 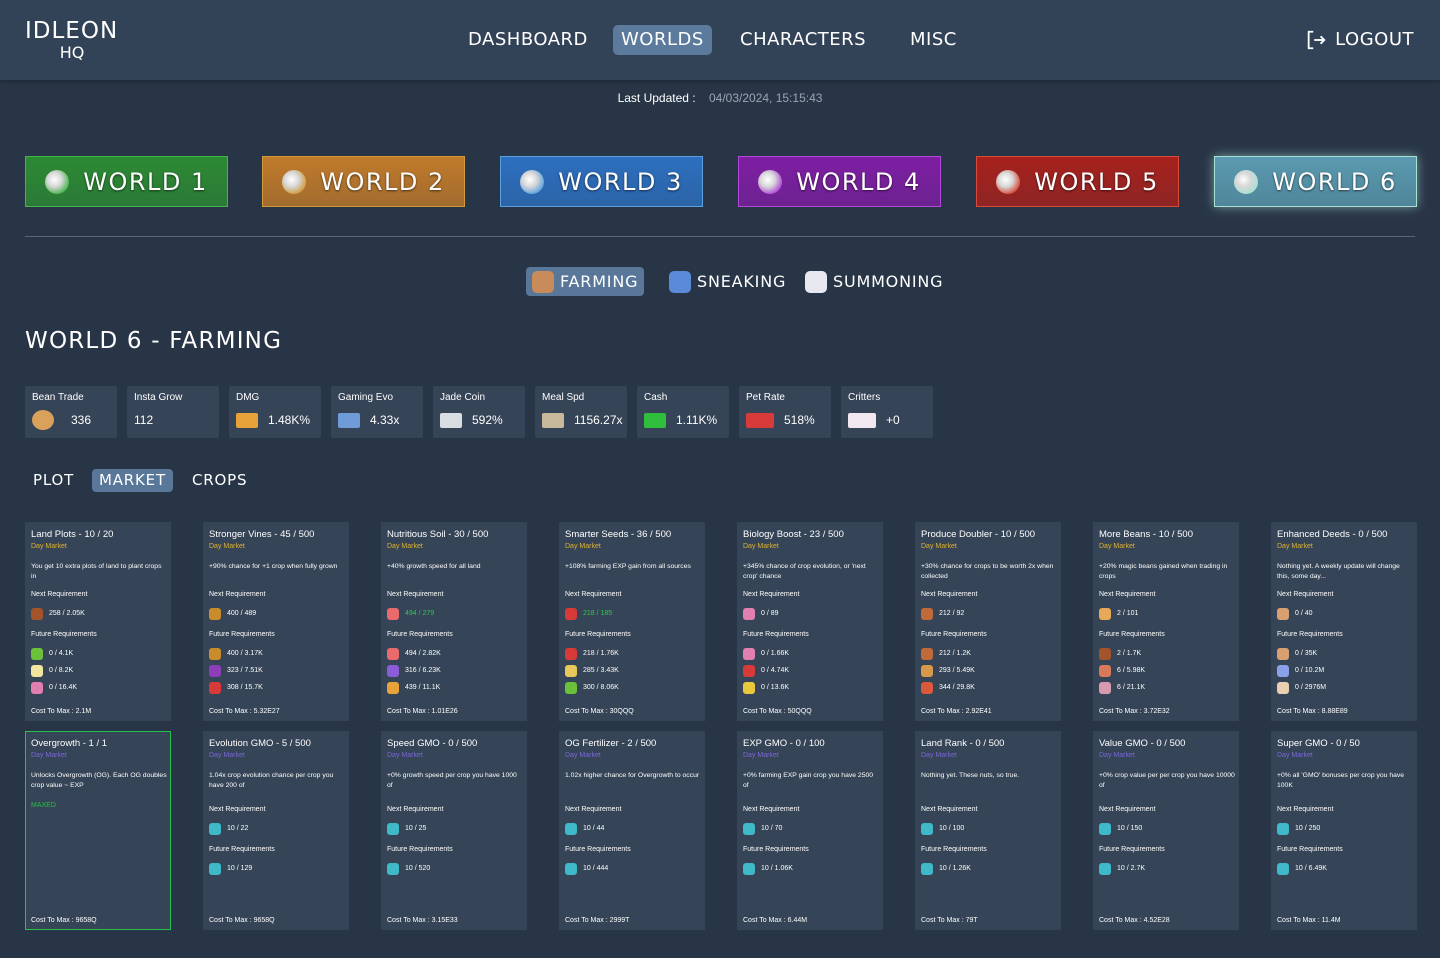 I want to click on requirement-value: 10 / 70, so click(x=772, y=828).